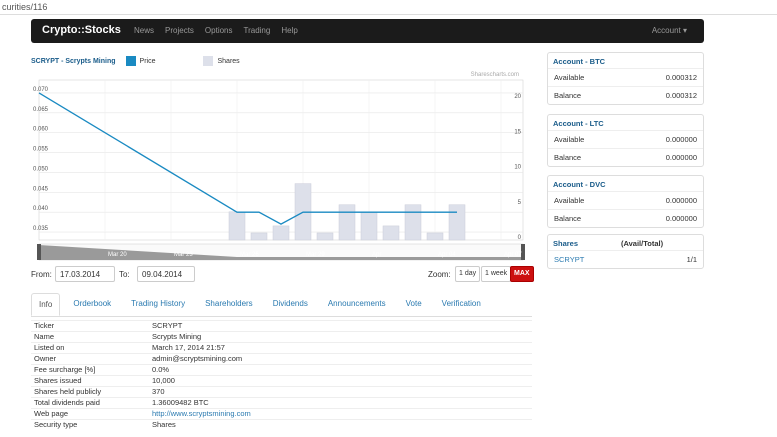  I want to click on info-key: Owner, so click(90, 359).